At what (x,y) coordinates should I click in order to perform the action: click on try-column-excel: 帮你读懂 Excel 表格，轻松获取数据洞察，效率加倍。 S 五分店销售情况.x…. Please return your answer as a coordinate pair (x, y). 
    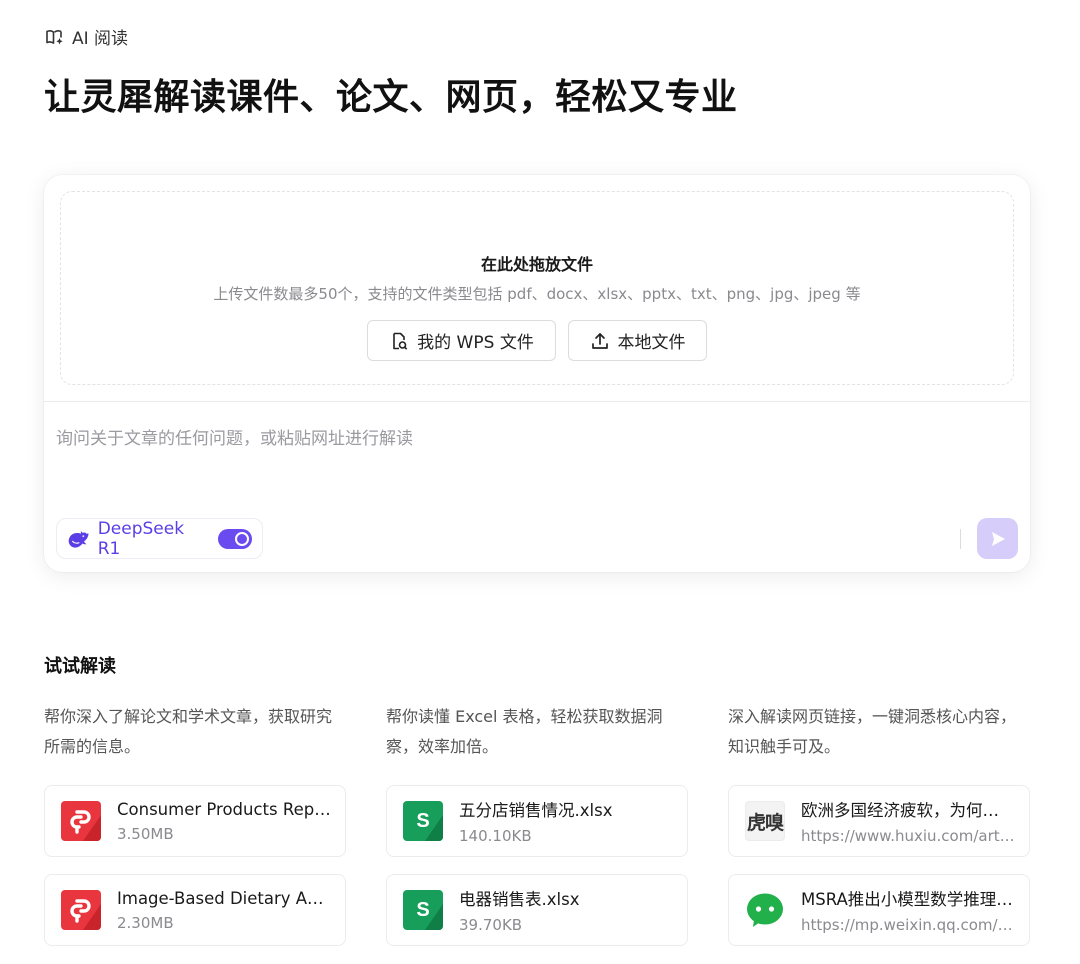
    Looking at the image, I should click on (537, 824).